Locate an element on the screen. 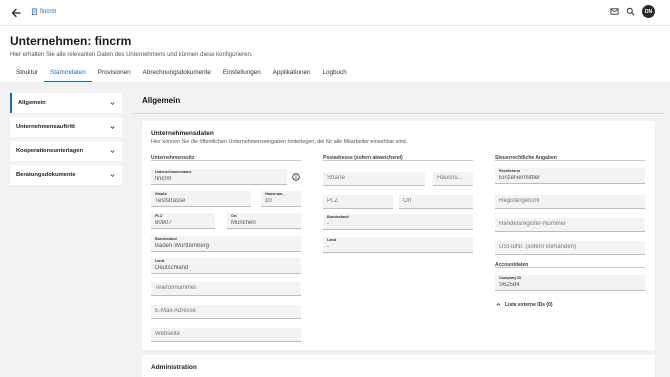 The height and width of the screenshot is (377, 670). section-item-allgemein: Allgemein is located at coordinates (66, 103).